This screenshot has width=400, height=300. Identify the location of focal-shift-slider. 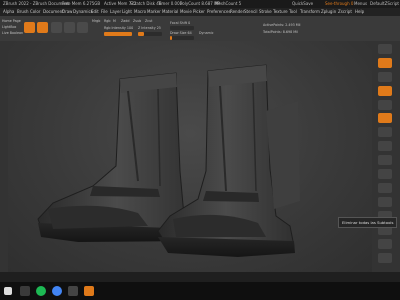
(182, 28).